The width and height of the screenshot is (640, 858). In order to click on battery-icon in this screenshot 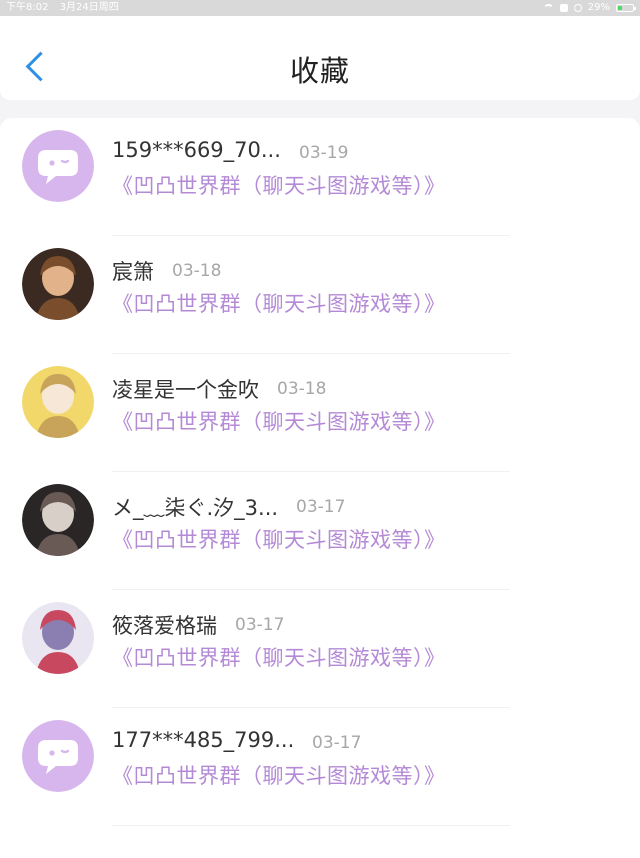, I will do `click(626, 8)`.